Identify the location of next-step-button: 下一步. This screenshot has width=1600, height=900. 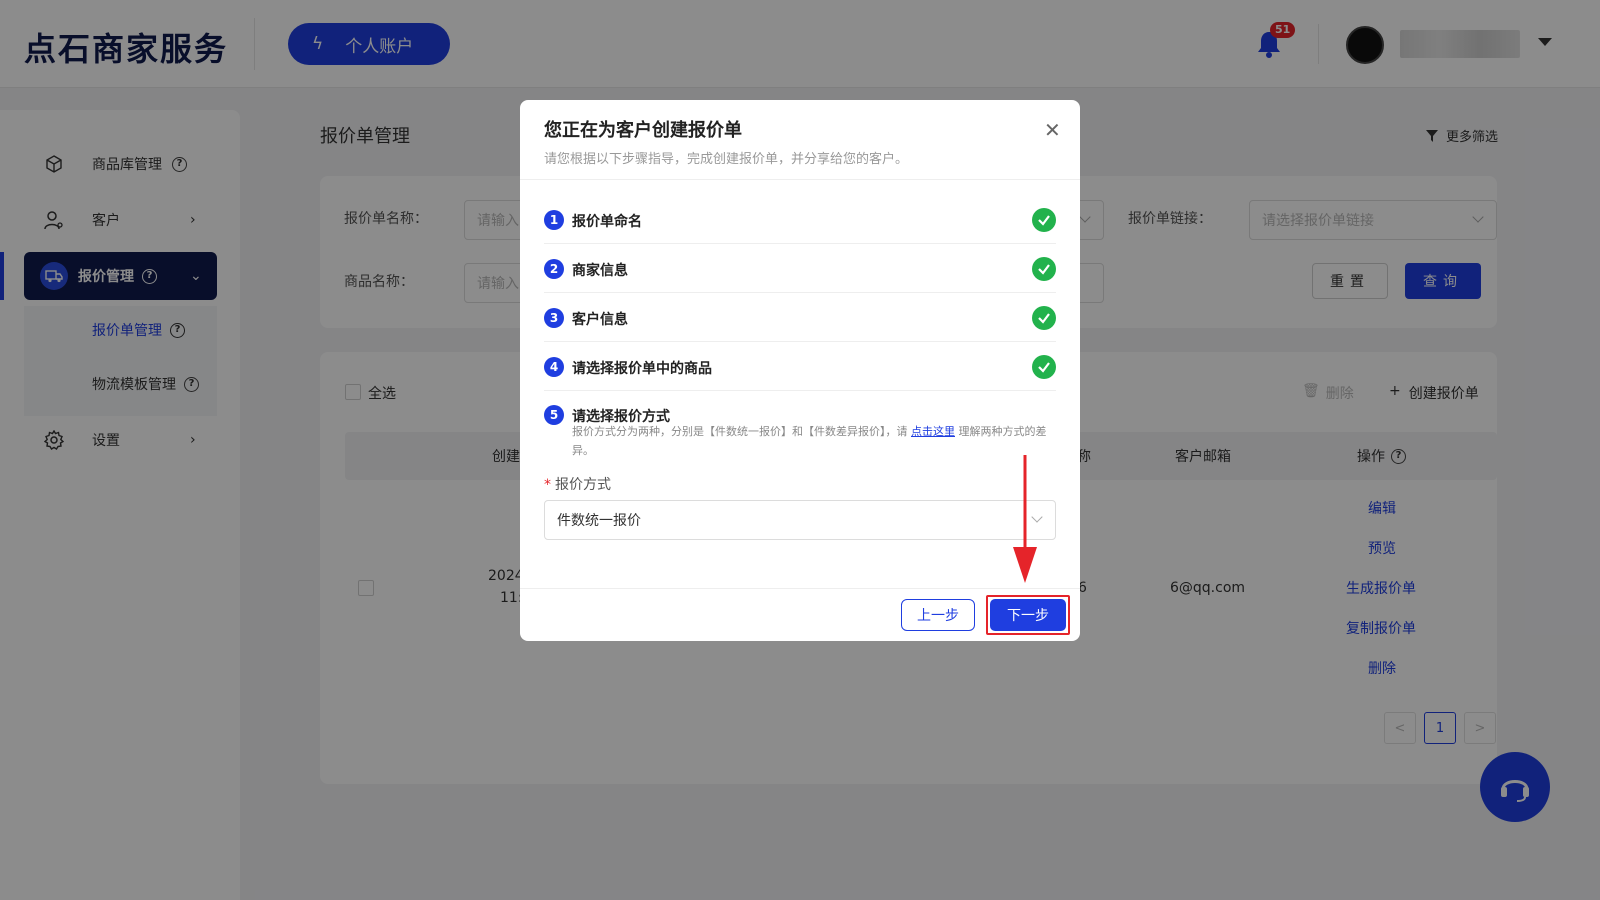
(1028, 615).